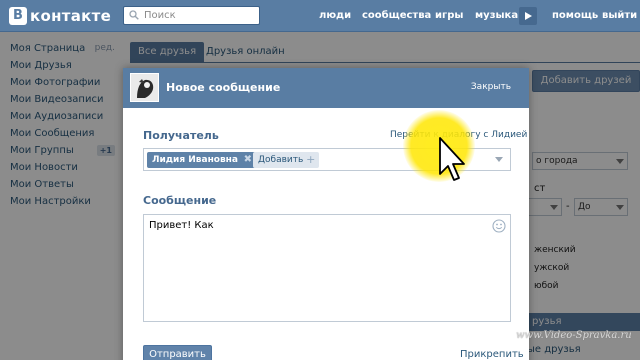  I want to click on vk-logo: B контакте, so click(60, 16).